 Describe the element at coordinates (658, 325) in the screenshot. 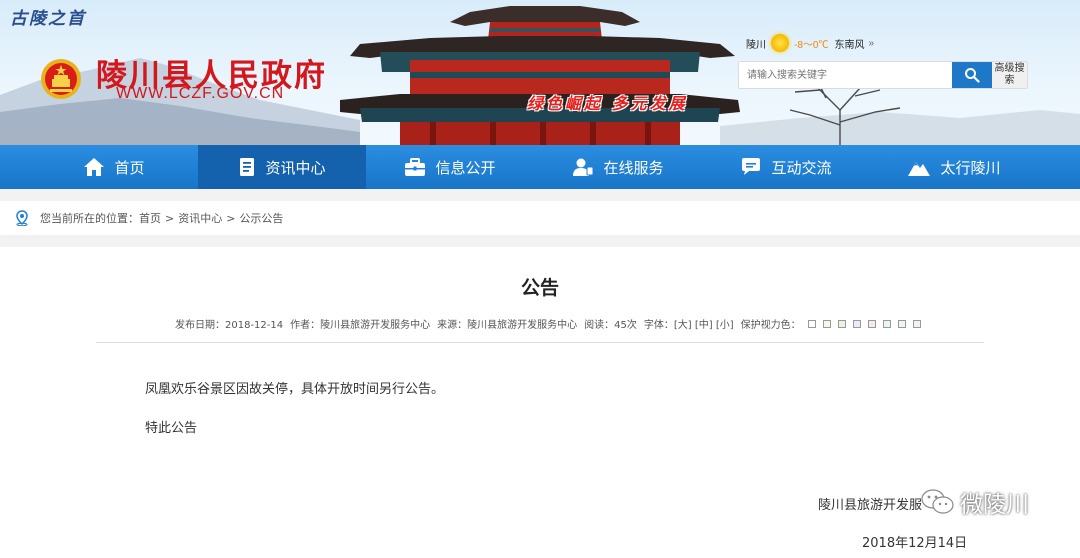

I see `font-size-label: 字体：` at that location.